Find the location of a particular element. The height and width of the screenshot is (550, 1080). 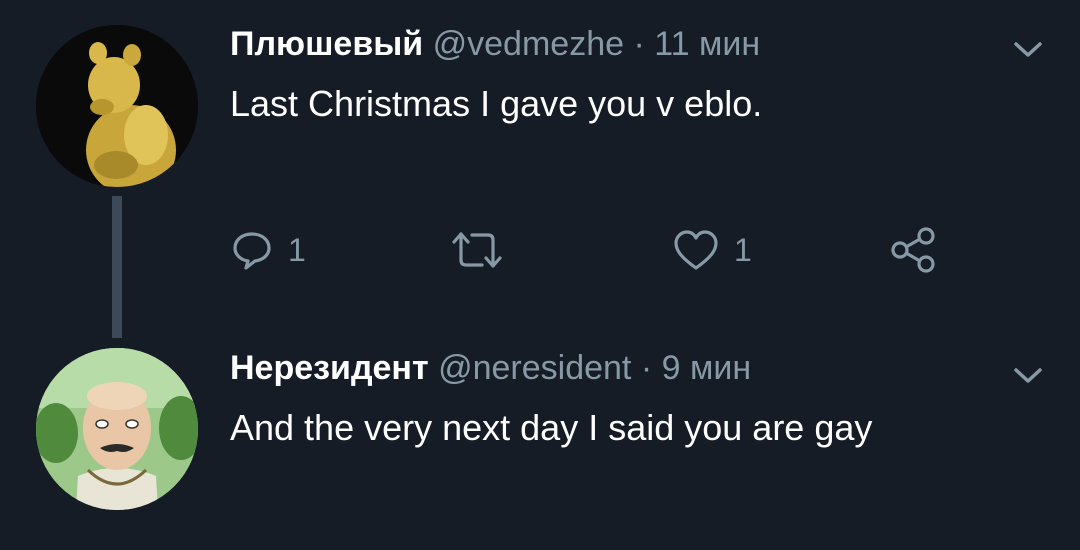

tweet-actions: 1 1 is located at coordinates (540, 250).